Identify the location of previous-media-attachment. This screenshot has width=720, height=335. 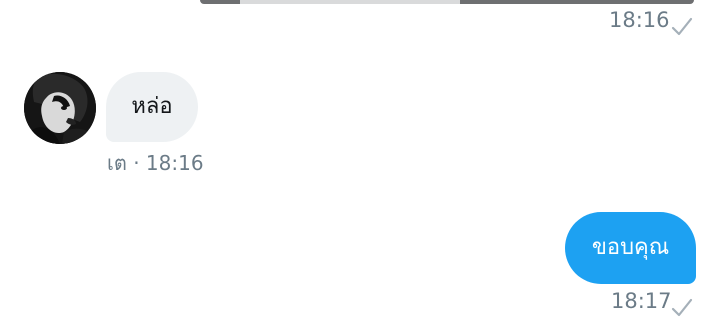
(447, 2).